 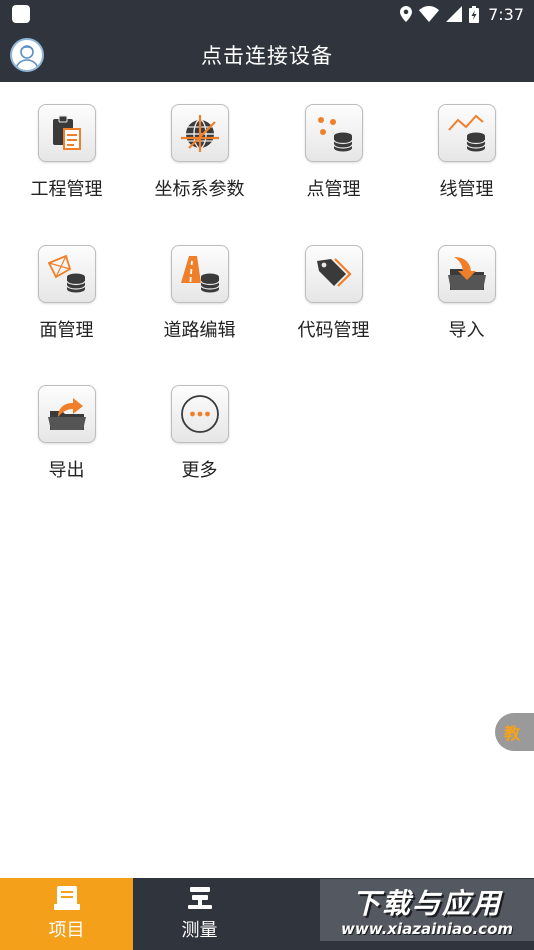 I want to click on nav-item-survey: 测量, so click(x=199, y=914).